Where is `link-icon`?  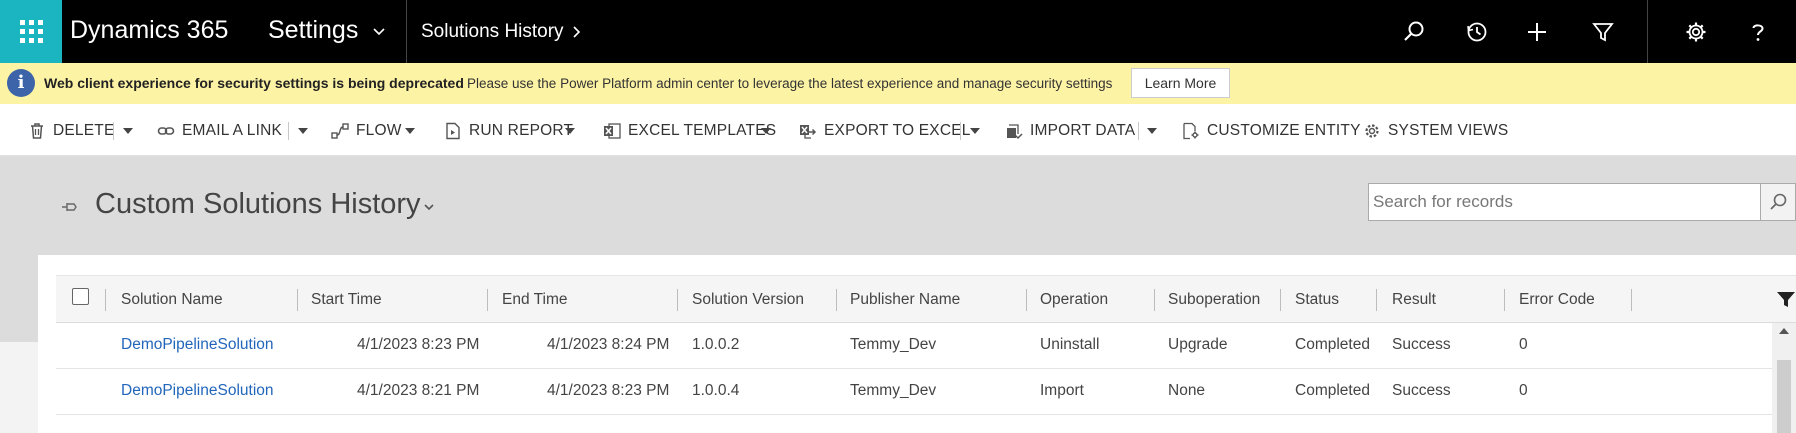 link-icon is located at coordinates (166, 131).